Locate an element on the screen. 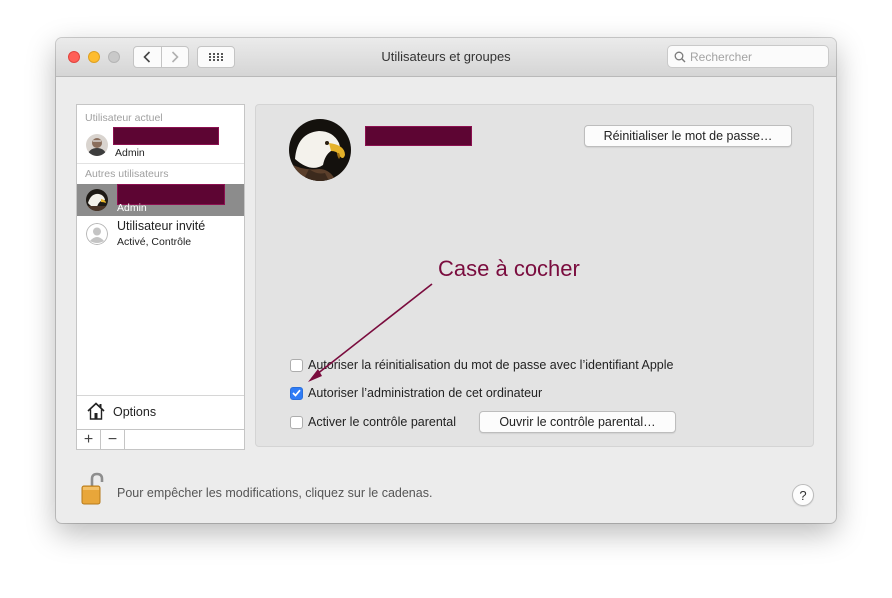  grid-icon is located at coordinates (216, 57).